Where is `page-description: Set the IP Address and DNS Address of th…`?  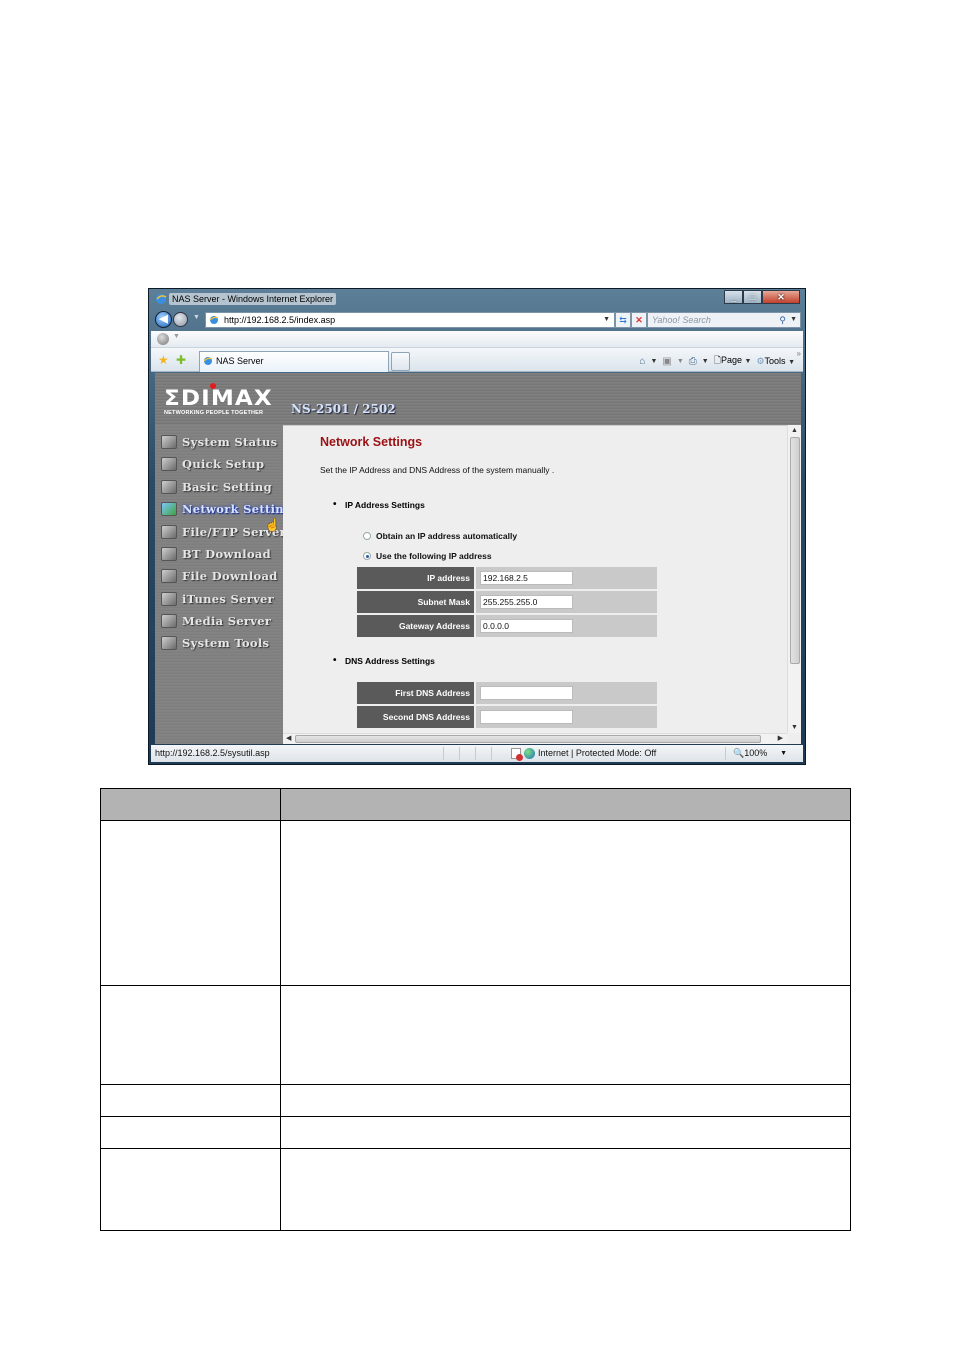
page-description: Set the IP Address and DNS Address of th… is located at coordinates (437, 470).